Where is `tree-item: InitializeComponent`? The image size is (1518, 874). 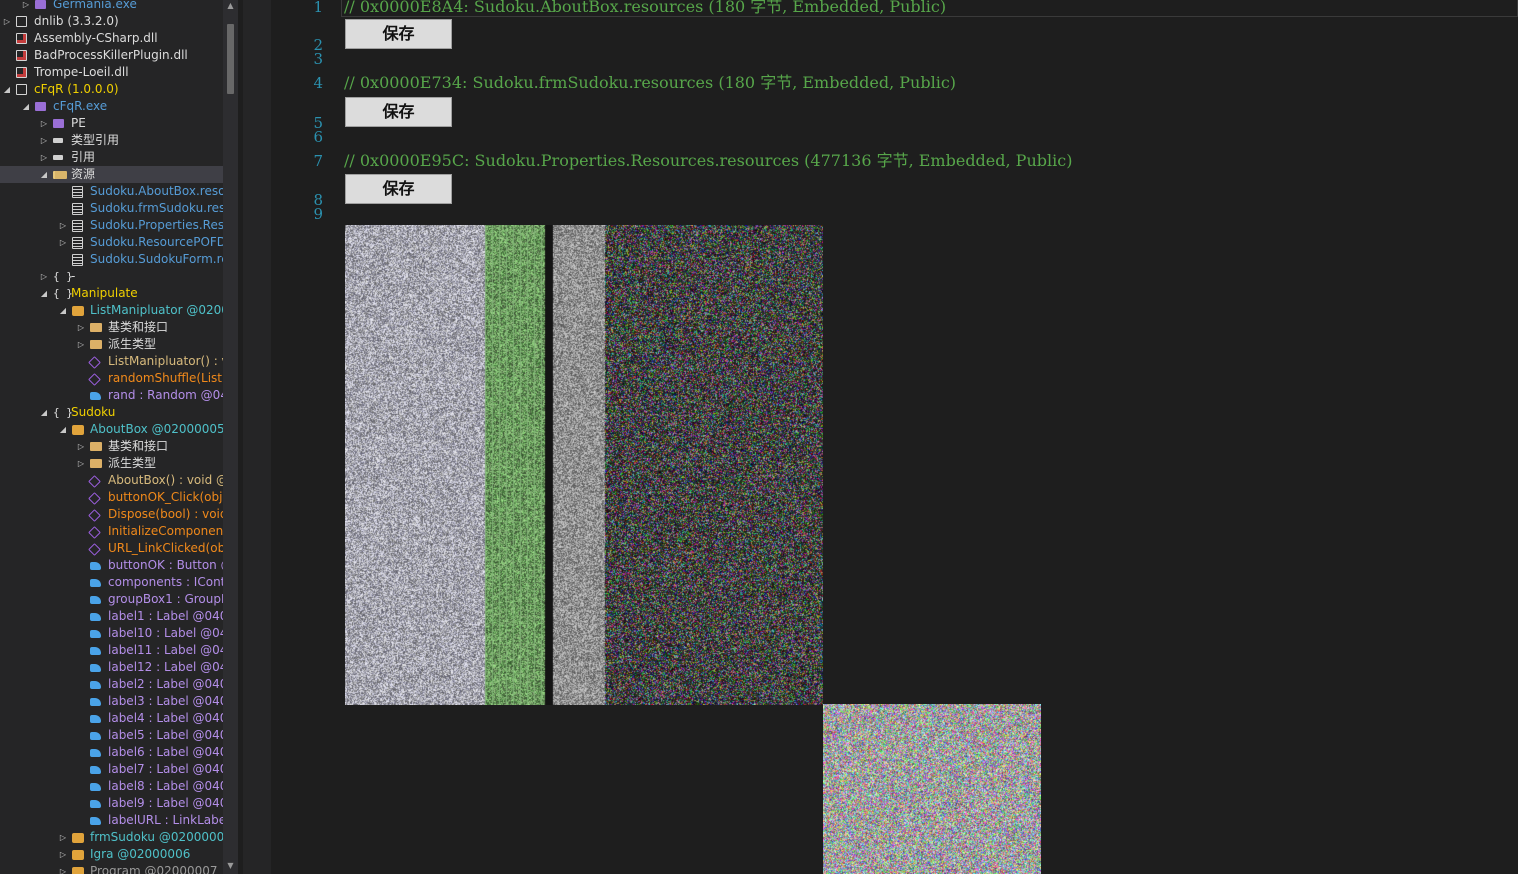 tree-item: InitializeComponent is located at coordinates (111, 531).